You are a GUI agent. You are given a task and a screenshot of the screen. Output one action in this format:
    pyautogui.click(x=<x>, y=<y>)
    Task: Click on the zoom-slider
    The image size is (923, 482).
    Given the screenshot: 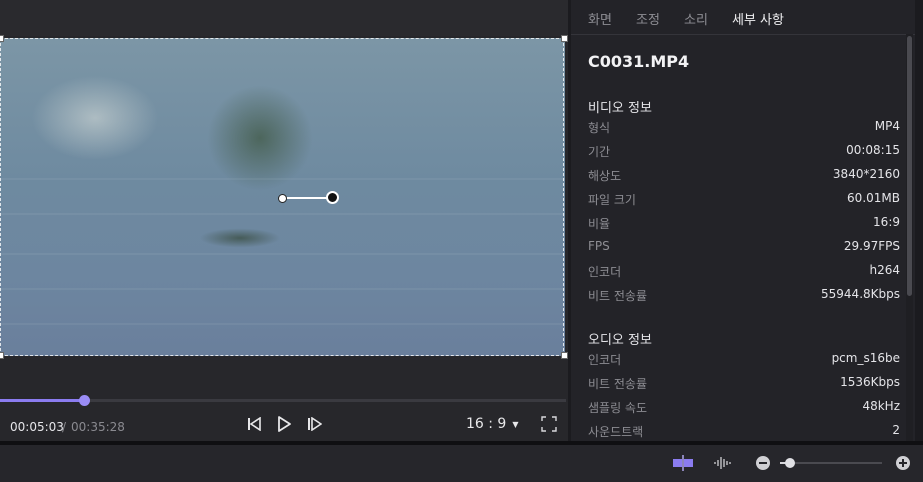 What is the action you would take?
    pyautogui.click(x=831, y=463)
    